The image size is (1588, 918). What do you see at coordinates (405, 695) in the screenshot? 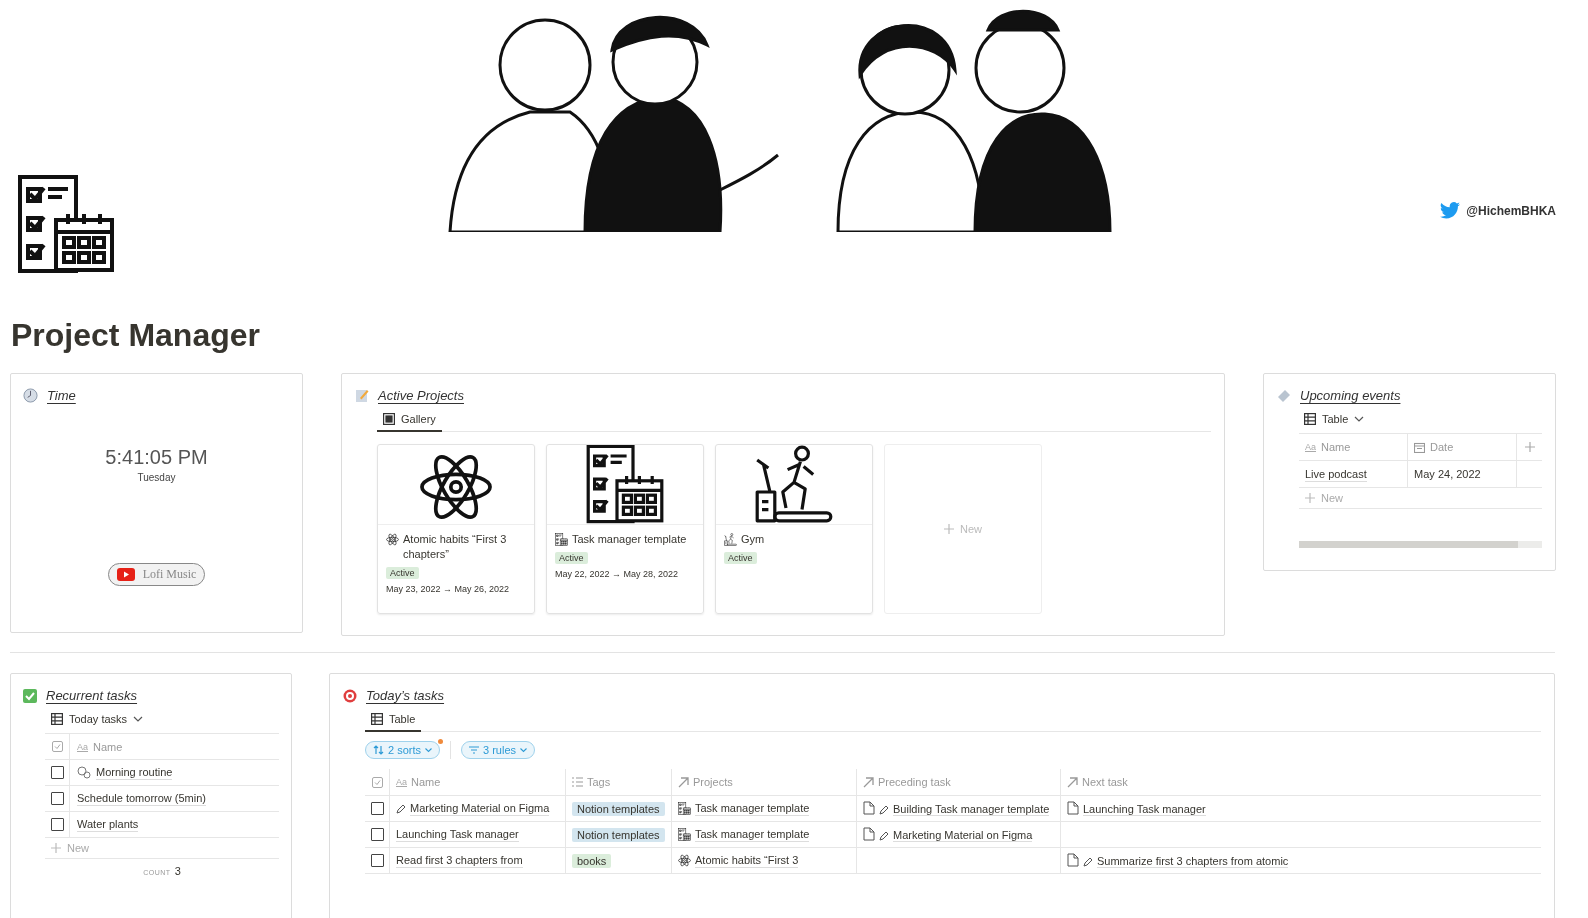
I see `section-title: Today’s tasks` at bounding box center [405, 695].